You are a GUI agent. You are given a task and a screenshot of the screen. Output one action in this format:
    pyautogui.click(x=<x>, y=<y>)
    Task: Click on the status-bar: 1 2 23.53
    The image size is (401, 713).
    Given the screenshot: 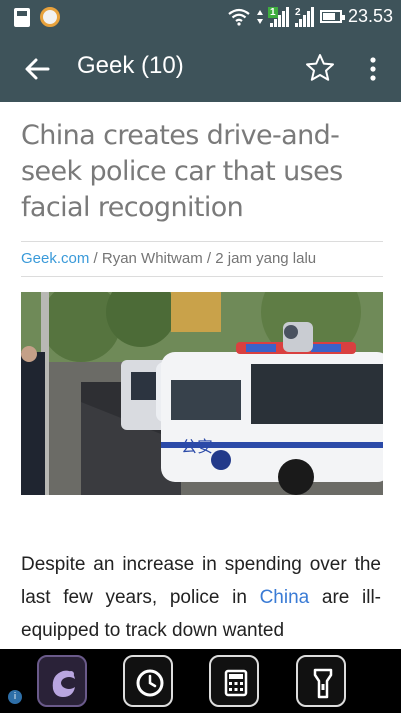 What is the action you would take?
    pyautogui.click(x=200, y=17)
    